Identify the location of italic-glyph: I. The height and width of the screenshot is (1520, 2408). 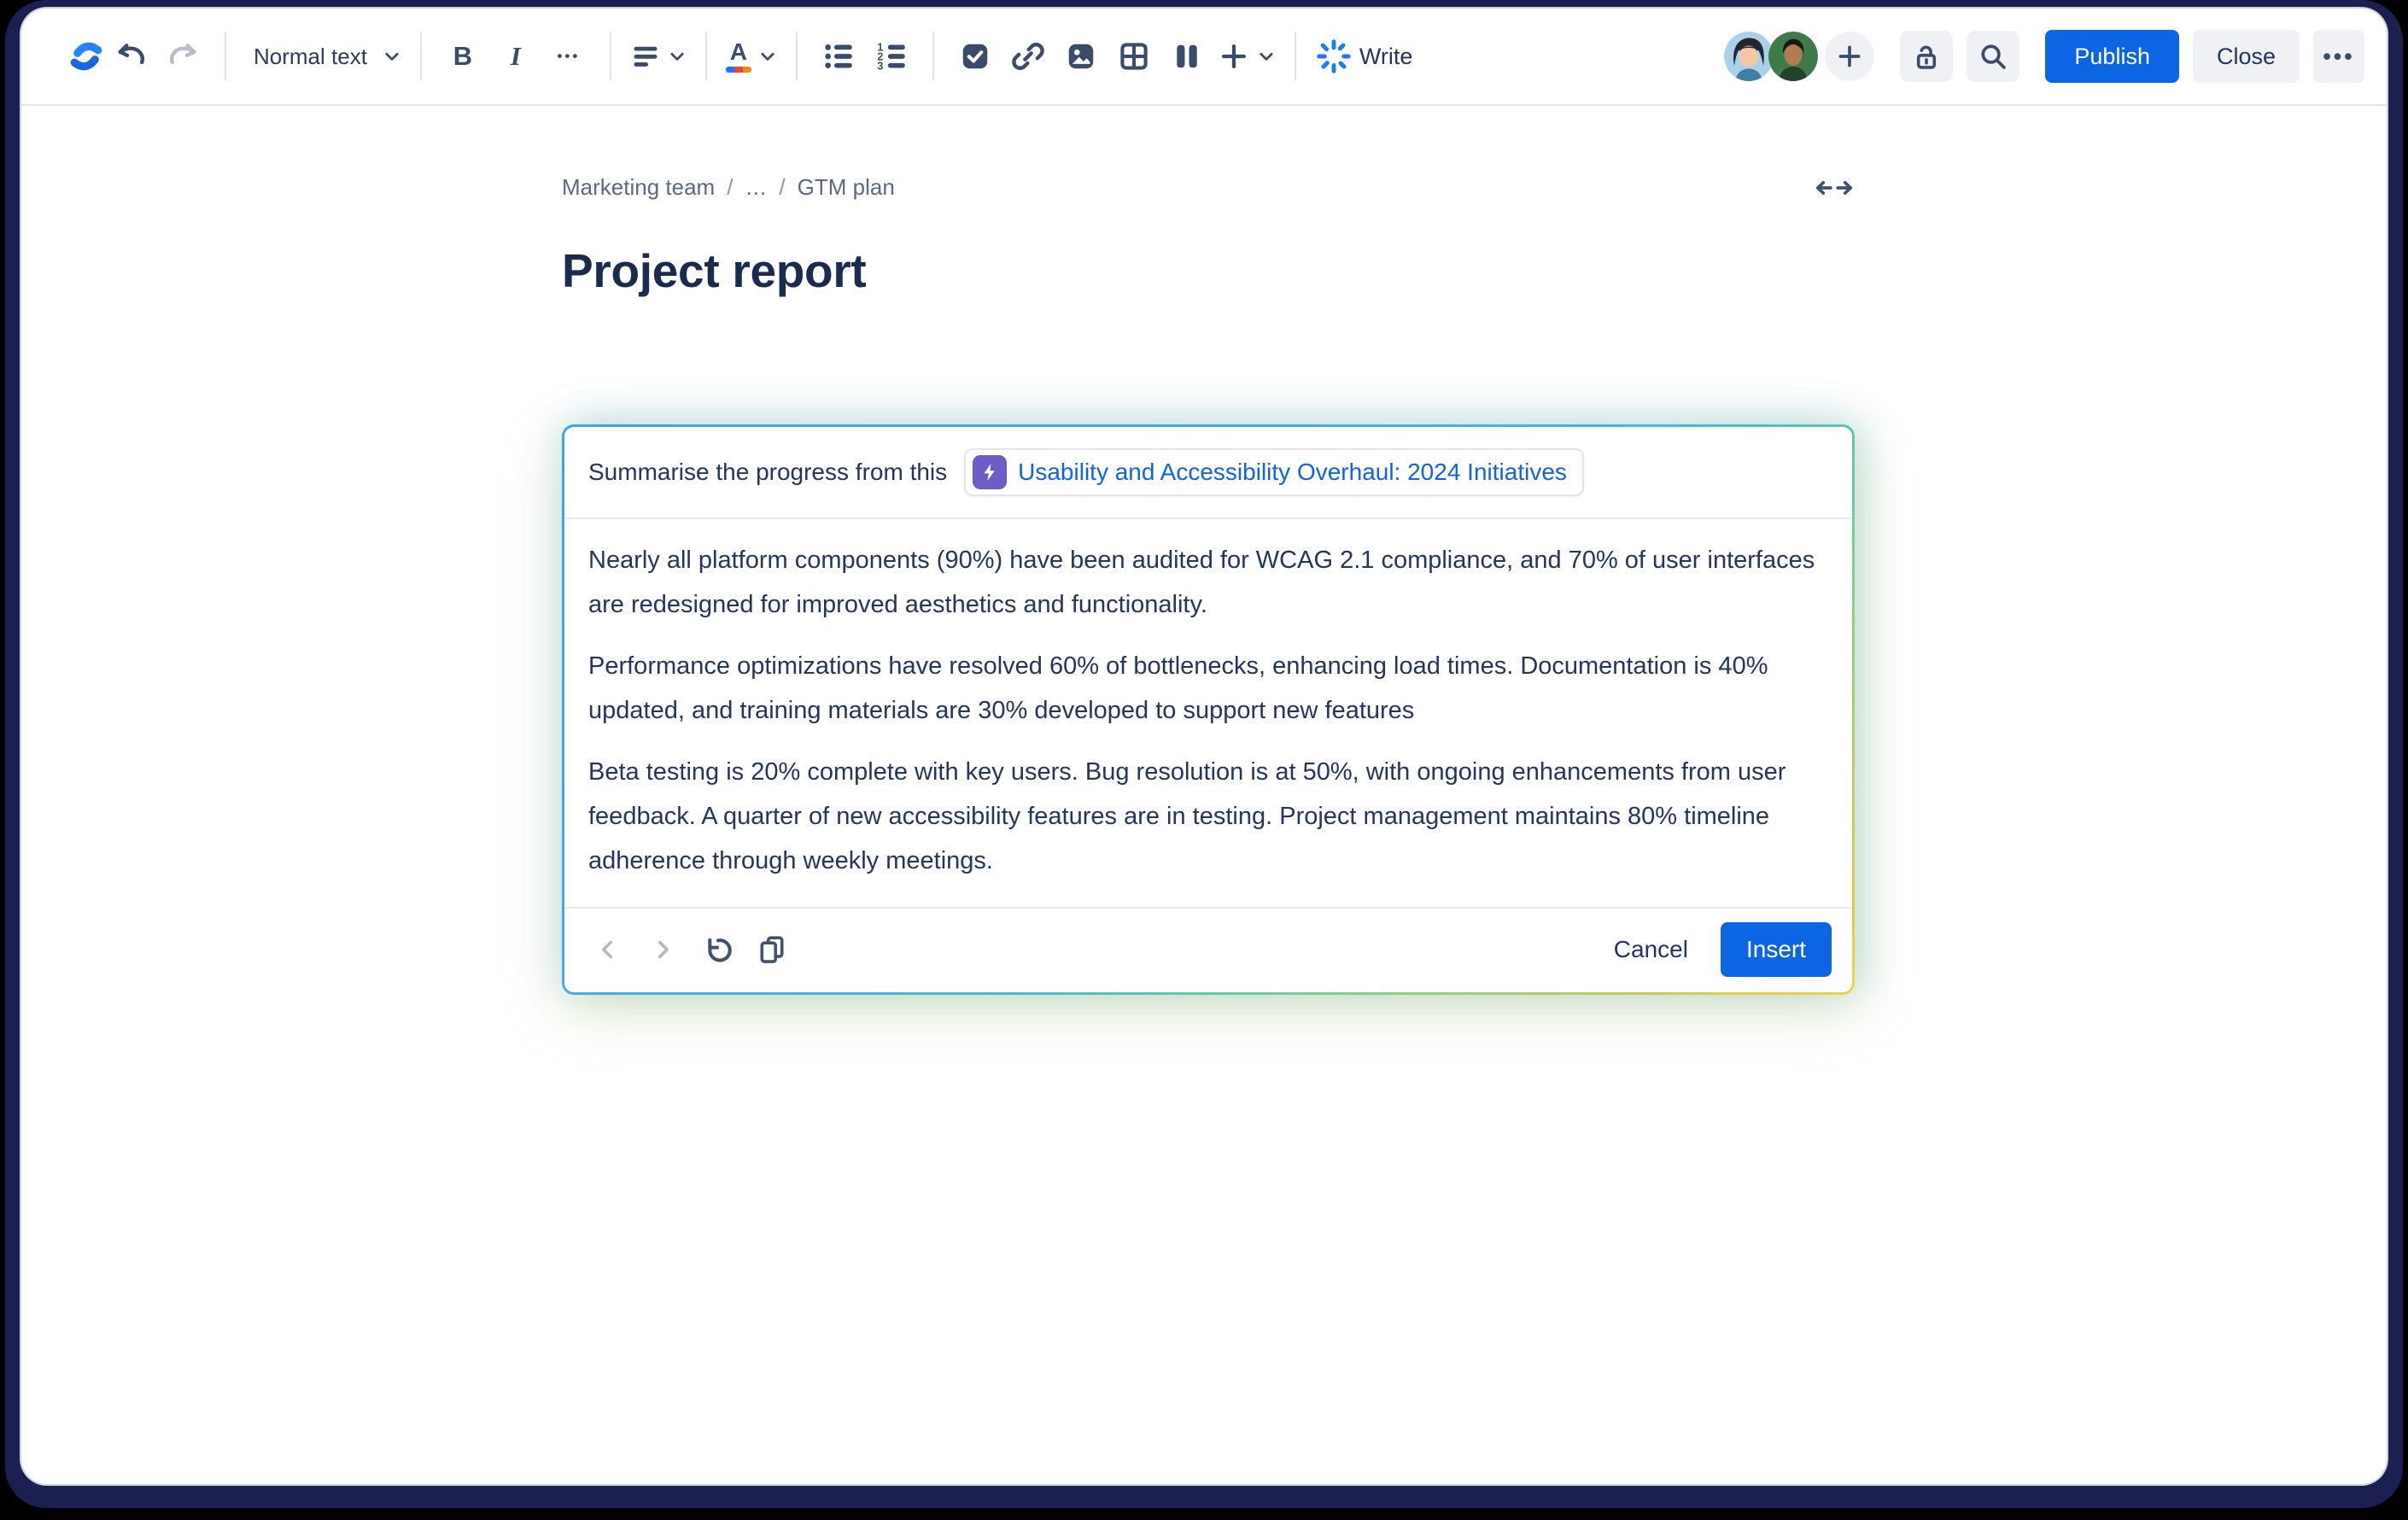
(515, 56).